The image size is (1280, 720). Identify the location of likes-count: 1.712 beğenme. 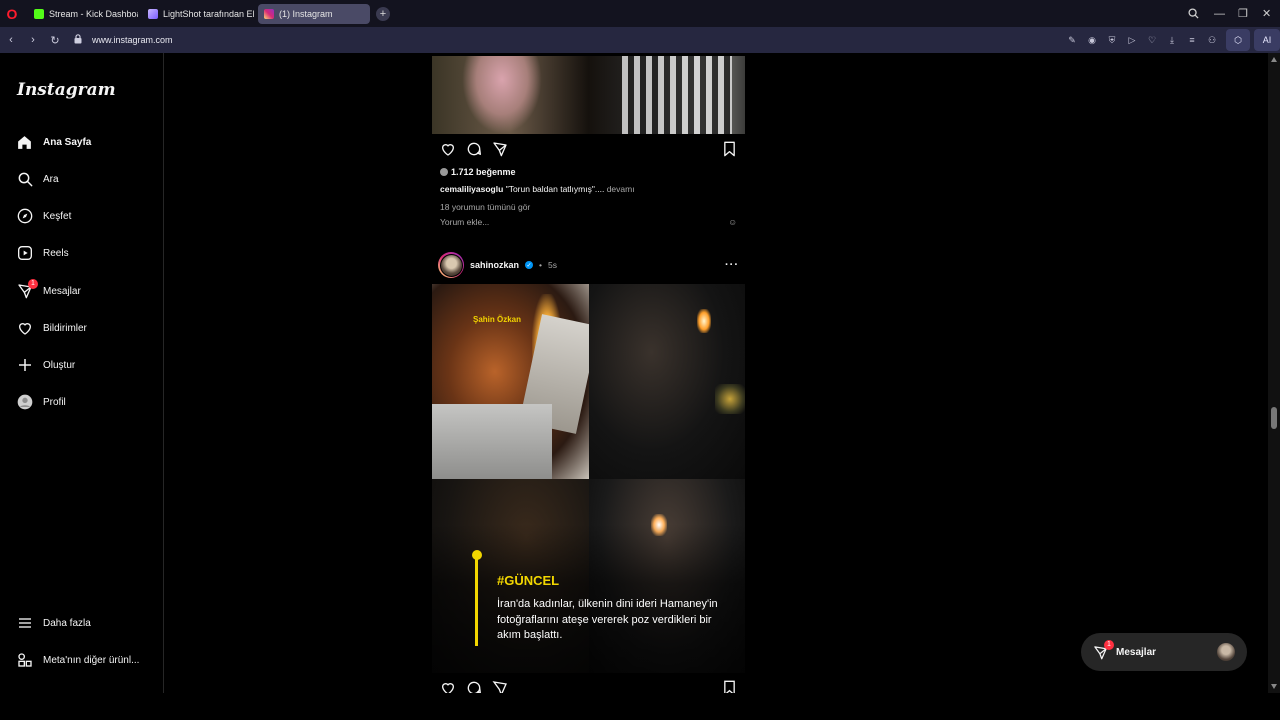
(478, 172).